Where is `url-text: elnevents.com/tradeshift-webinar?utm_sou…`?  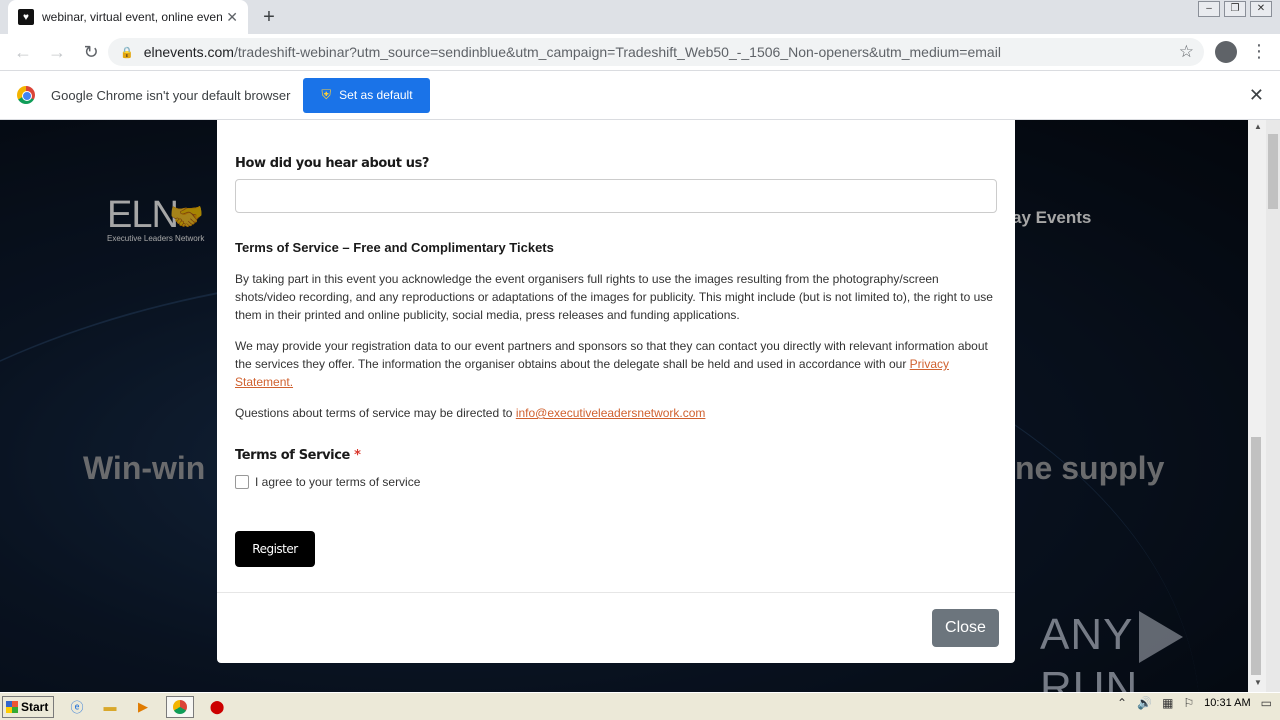 url-text: elnevents.com/tradeshift-webinar?utm_sou… is located at coordinates (572, 52).